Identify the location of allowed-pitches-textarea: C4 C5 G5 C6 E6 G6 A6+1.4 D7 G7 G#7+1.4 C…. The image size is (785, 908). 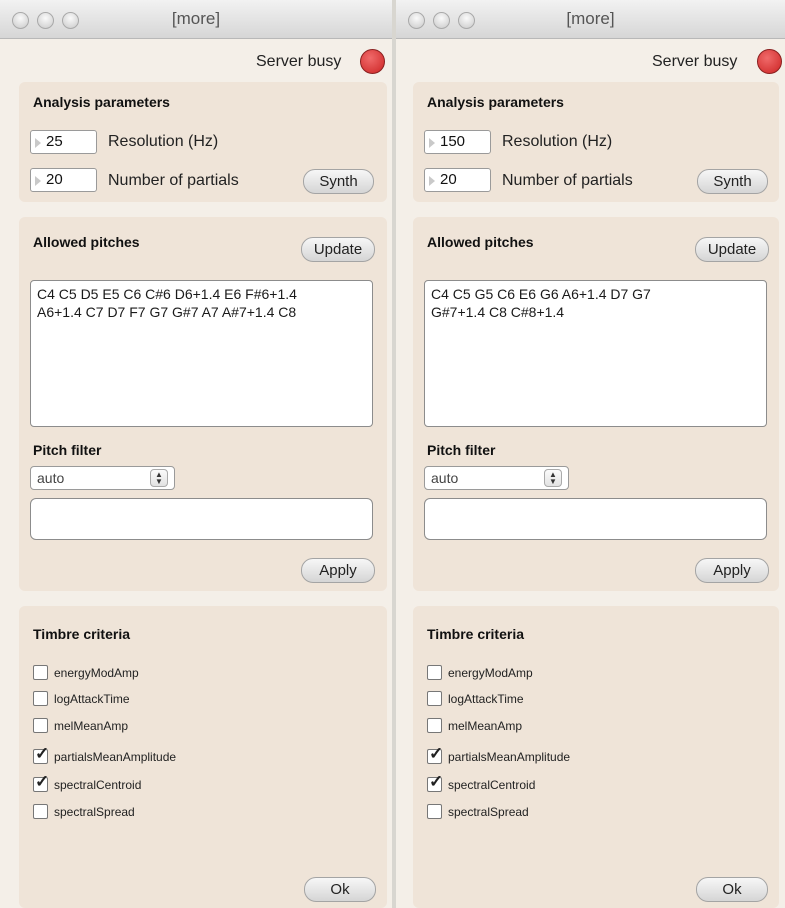
(595, 353).